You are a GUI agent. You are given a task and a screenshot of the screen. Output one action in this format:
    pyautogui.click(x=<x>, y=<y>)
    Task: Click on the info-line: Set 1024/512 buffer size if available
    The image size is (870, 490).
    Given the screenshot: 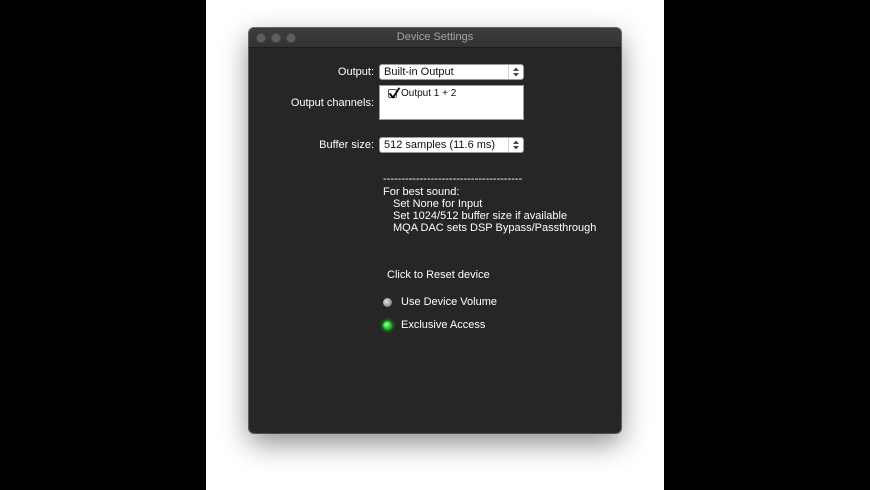 What is the action you would take?
    pyautogui.click(x=480, y=216)
    